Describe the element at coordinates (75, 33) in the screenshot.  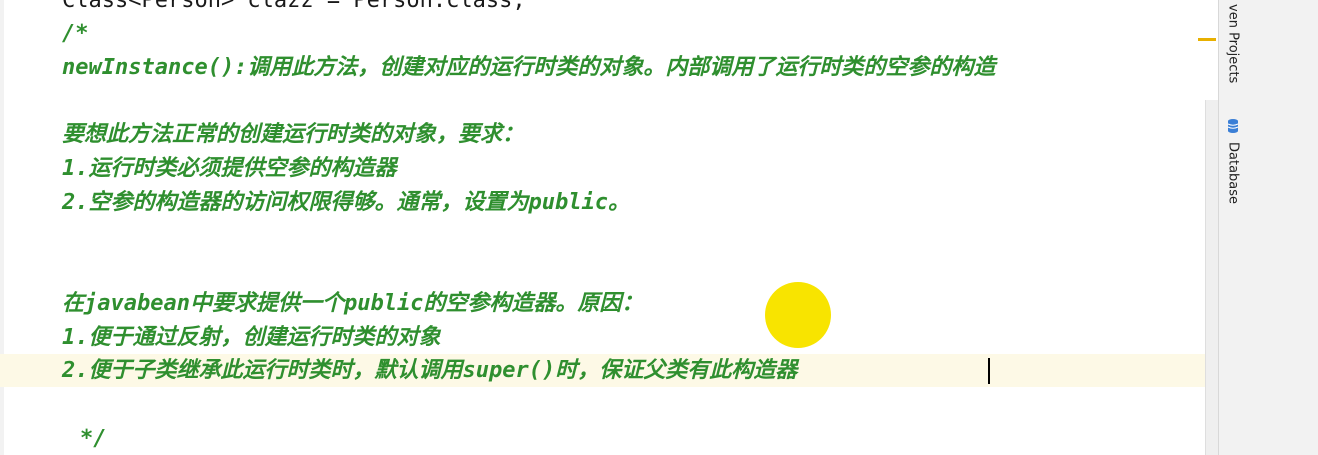
I see `comment-start-line: /*` at that location.